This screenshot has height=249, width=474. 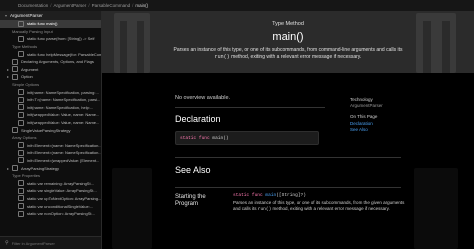 I want to click on sidebar-item-label: static func main(), so click(x=42, y=24).